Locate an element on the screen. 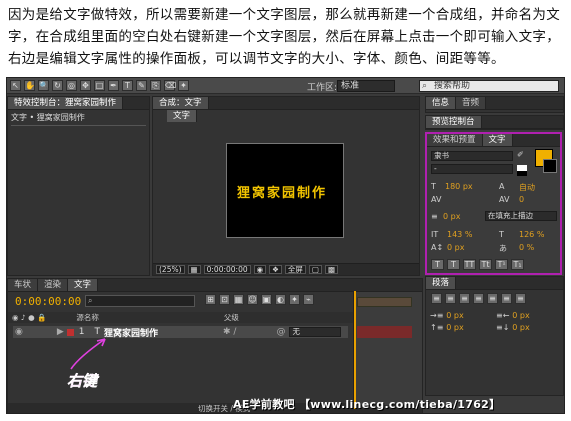  indent-left-value: 0 px is located at coordinates (454, 315).